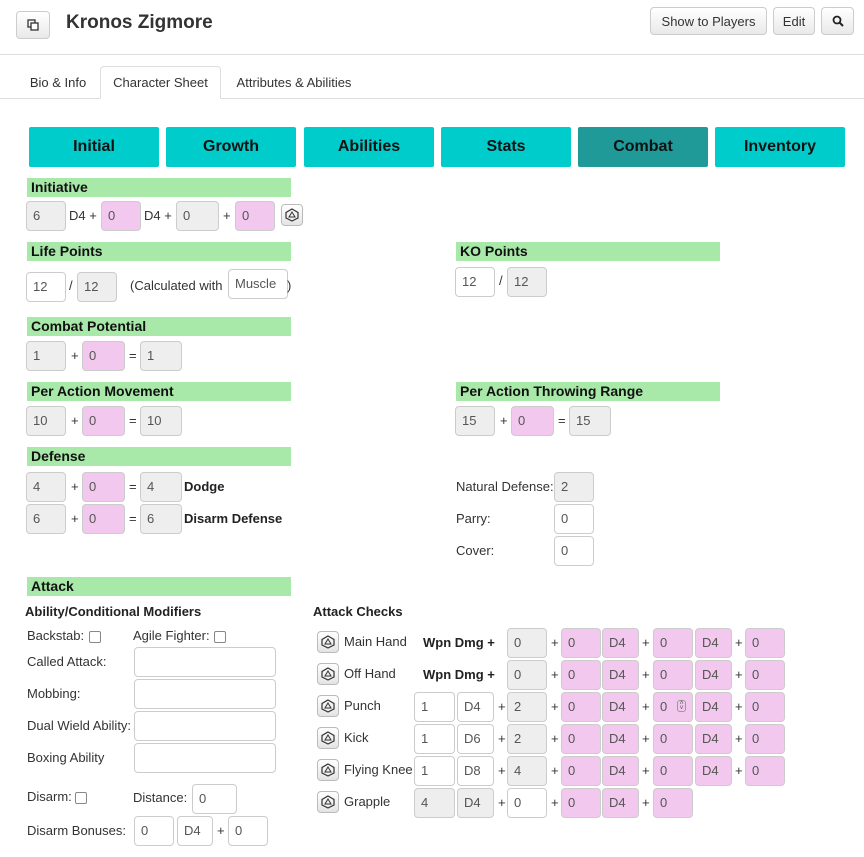  What do you see at coordinates (205, 726) in the screenshot?
I see `dual-wield-field` at bounding box center [205, 726].